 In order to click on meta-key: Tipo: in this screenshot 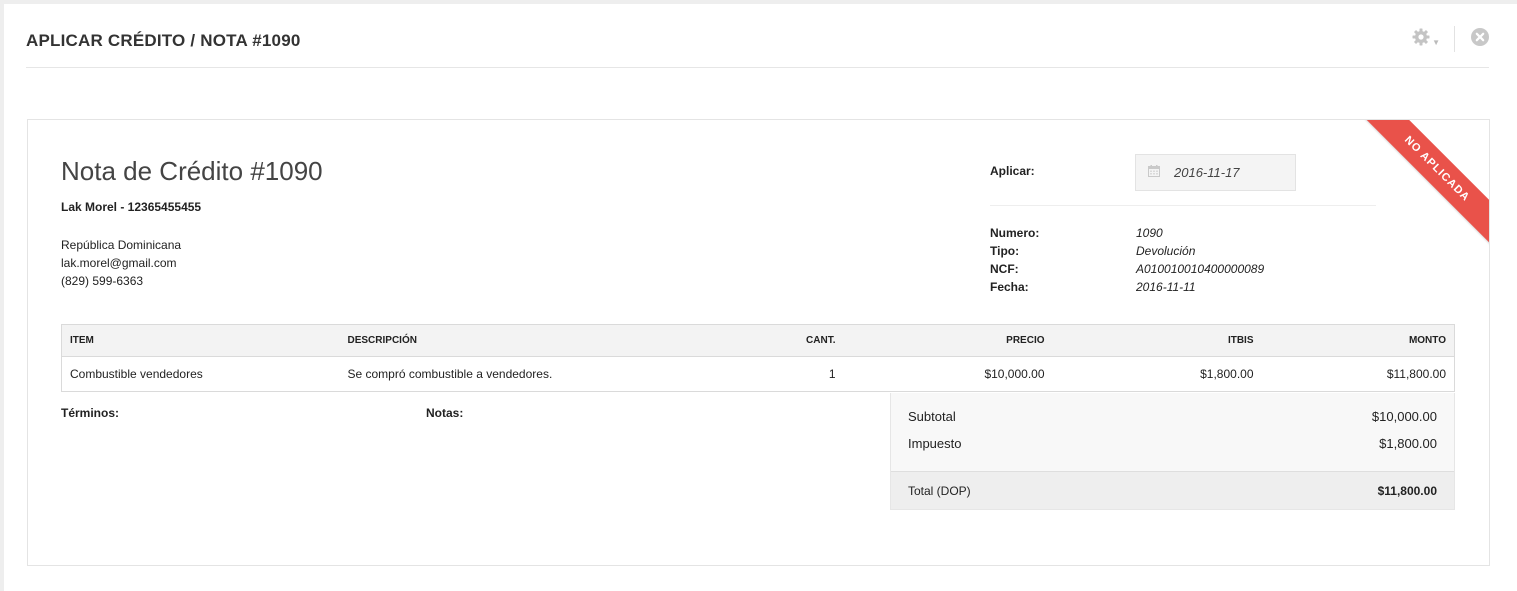, I will do `click(1005, 251)`.